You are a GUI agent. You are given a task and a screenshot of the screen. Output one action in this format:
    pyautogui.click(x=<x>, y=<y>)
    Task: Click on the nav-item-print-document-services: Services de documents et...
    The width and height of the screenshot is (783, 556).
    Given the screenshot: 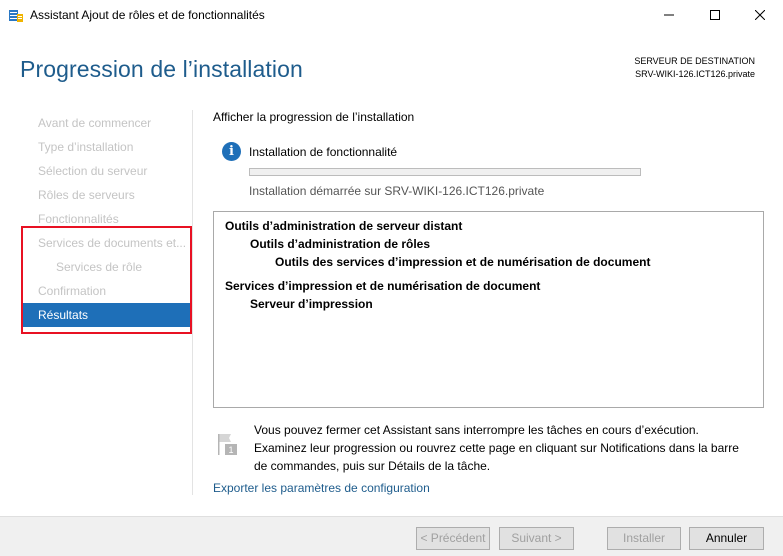 What is the action you would take?
    pyautogui.click(x=112, y=243)
    